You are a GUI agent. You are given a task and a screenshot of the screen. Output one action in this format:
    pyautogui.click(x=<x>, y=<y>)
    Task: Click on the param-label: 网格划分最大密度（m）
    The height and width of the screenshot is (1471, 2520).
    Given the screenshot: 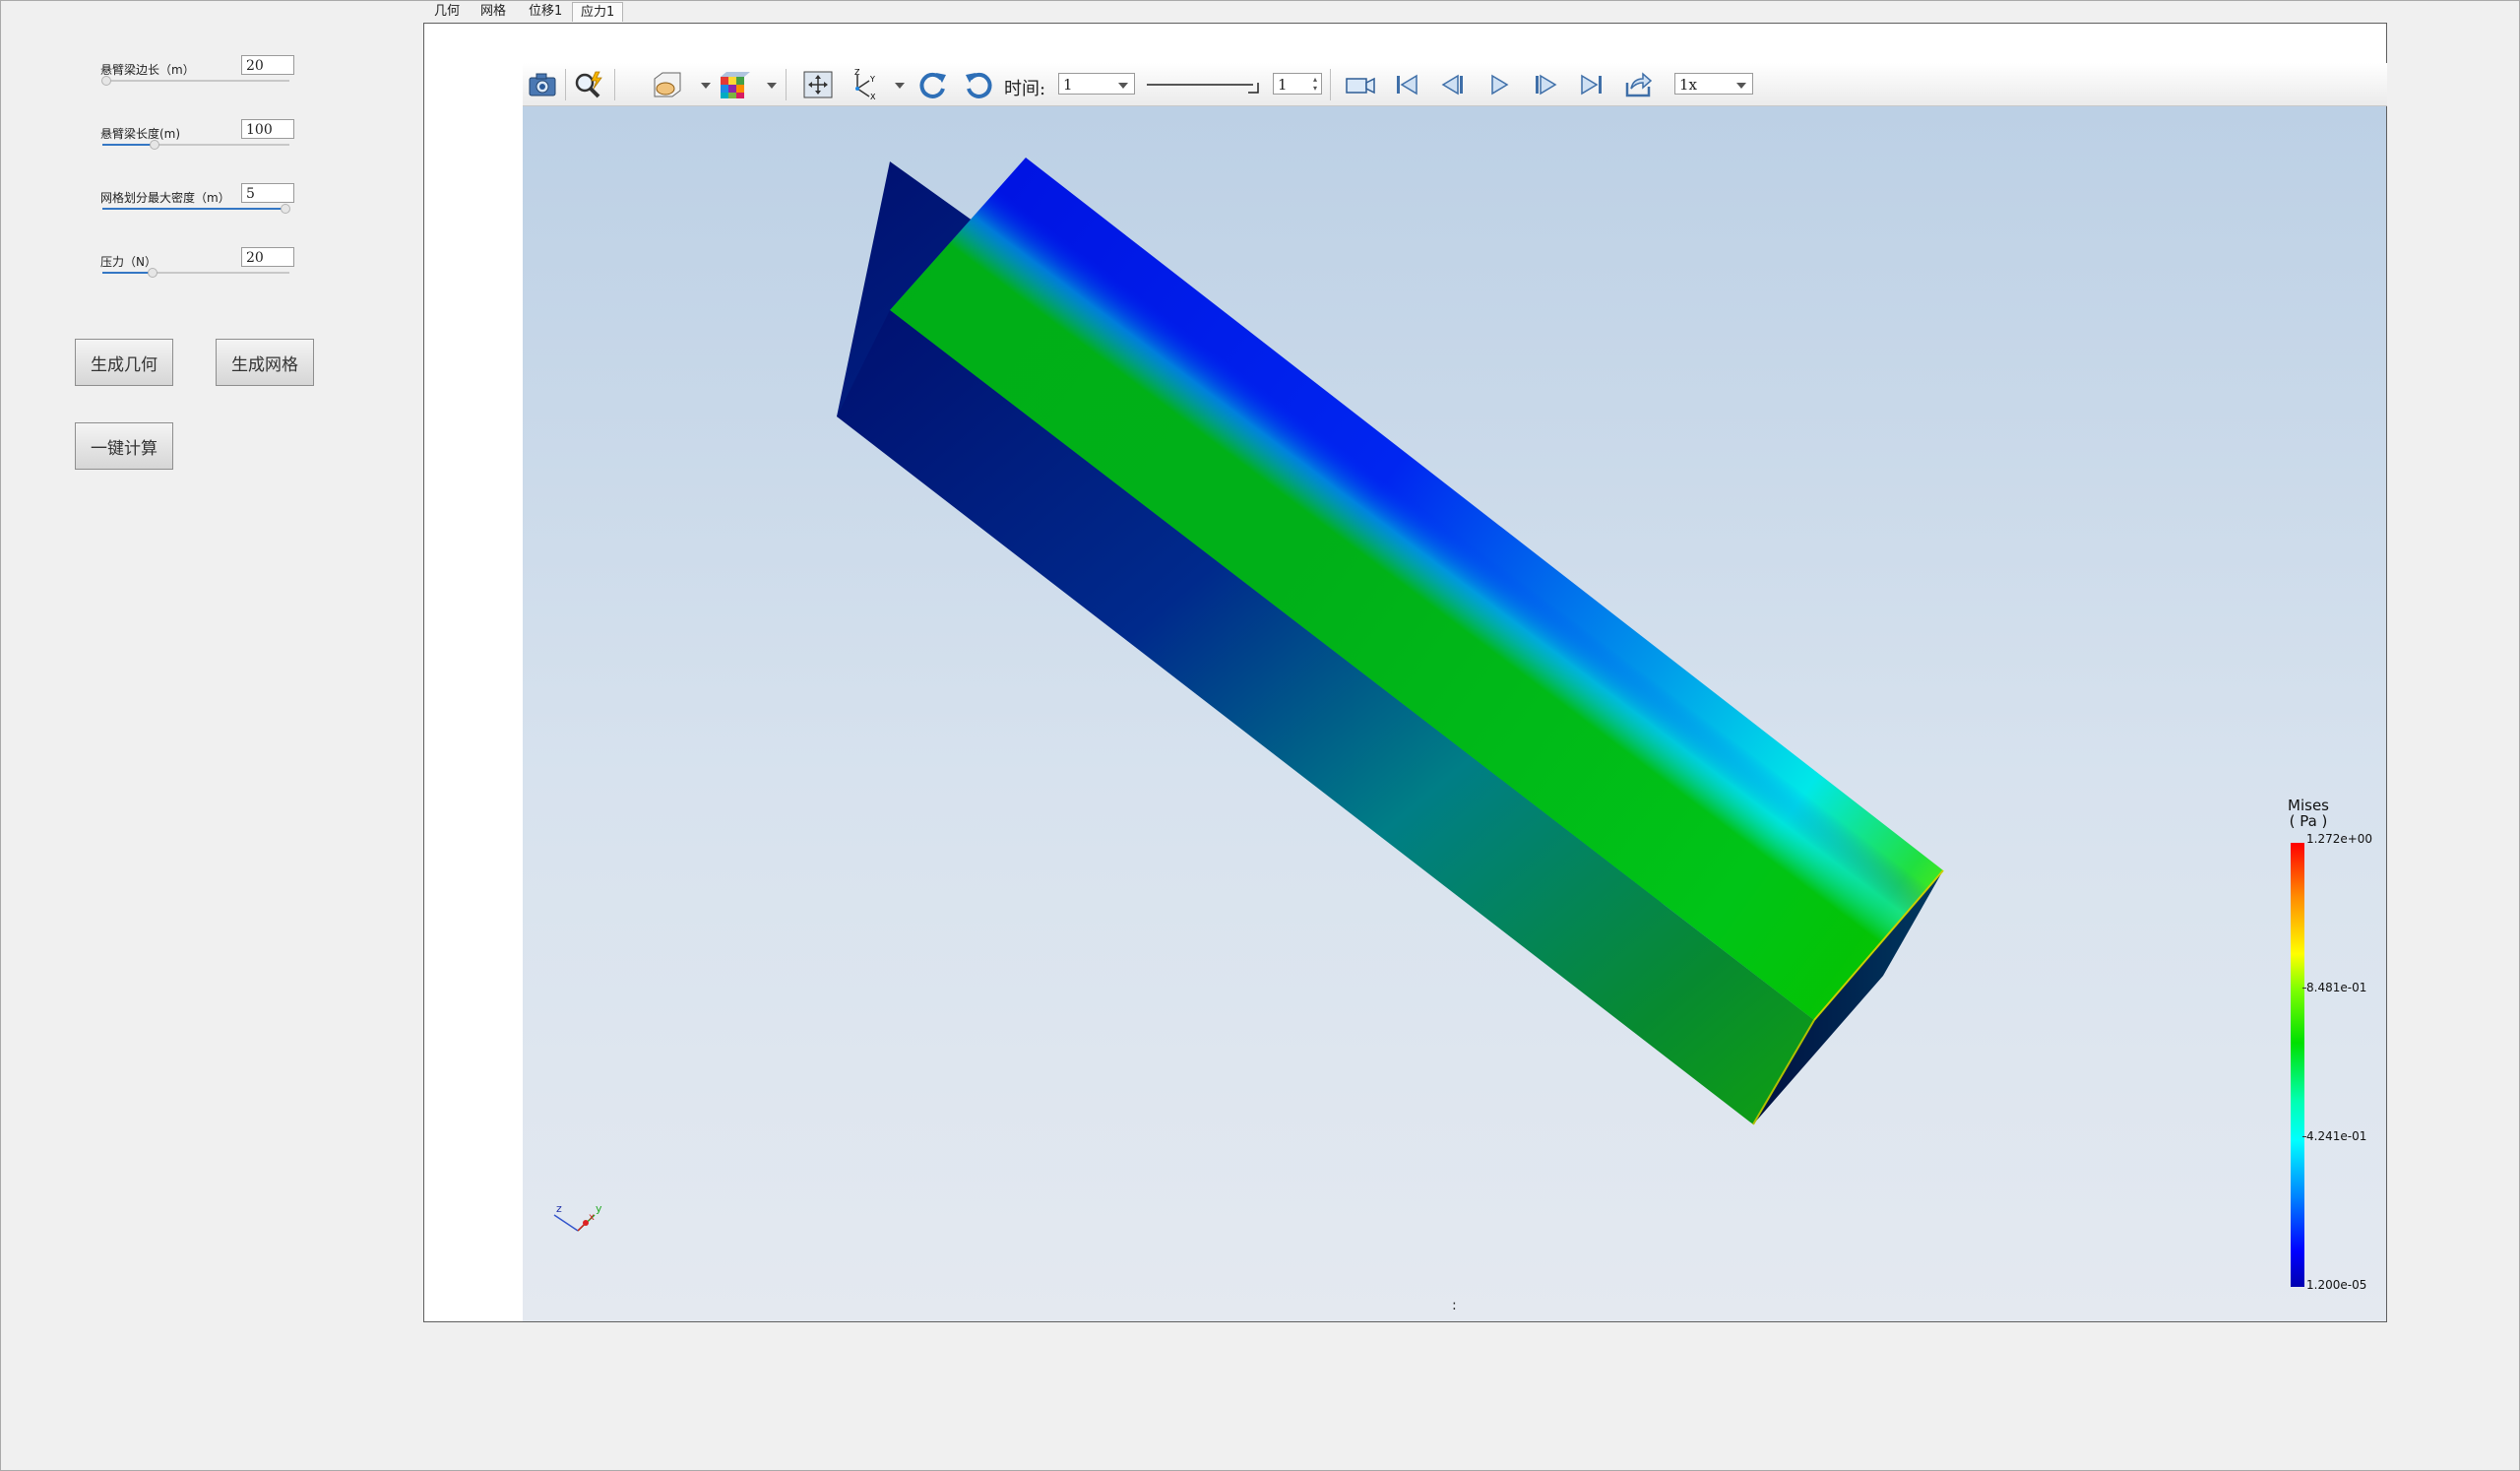 What is the action you would take?
    pyautogui.click(x=165, y=198)
    